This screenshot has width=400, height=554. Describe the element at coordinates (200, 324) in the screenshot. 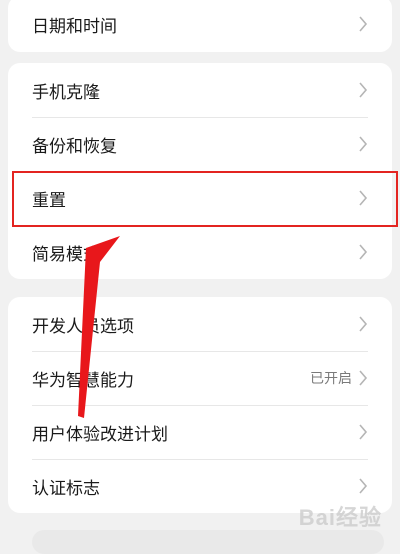

I see `settings-row-developer-options: 开发人员选项` at that location.